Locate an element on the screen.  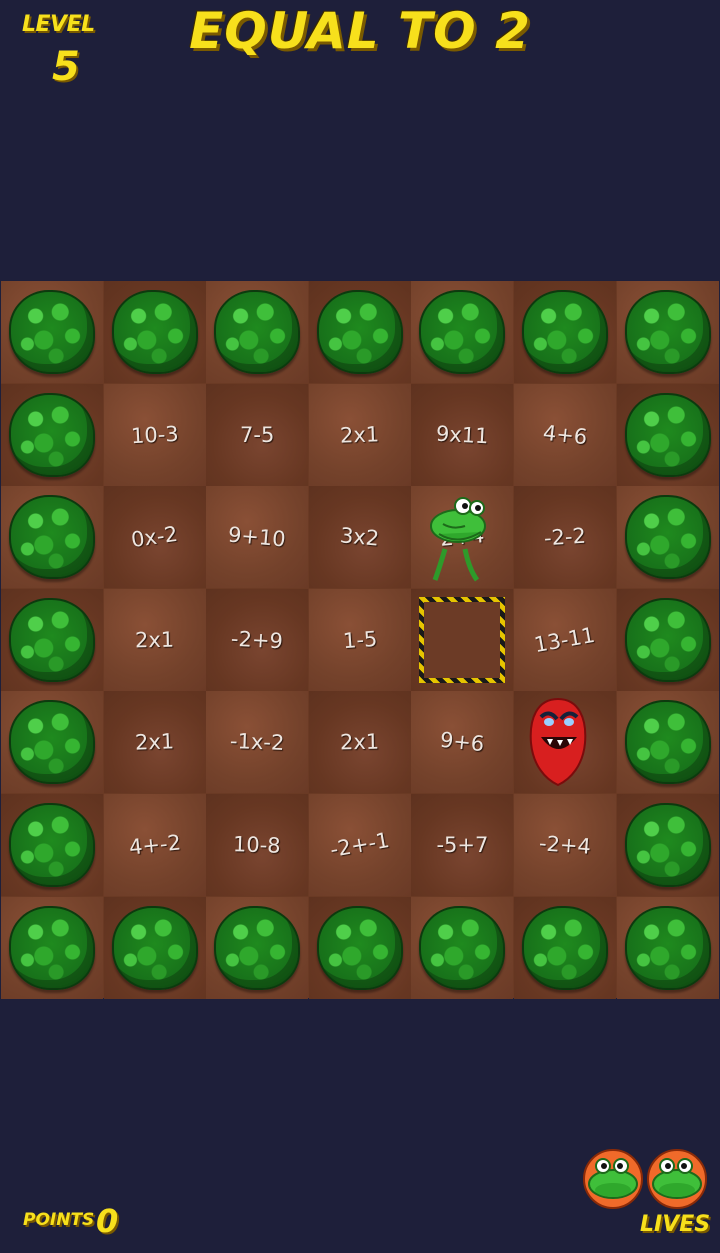
expression-text: 4+-2 is located at coordinates (154, 845).